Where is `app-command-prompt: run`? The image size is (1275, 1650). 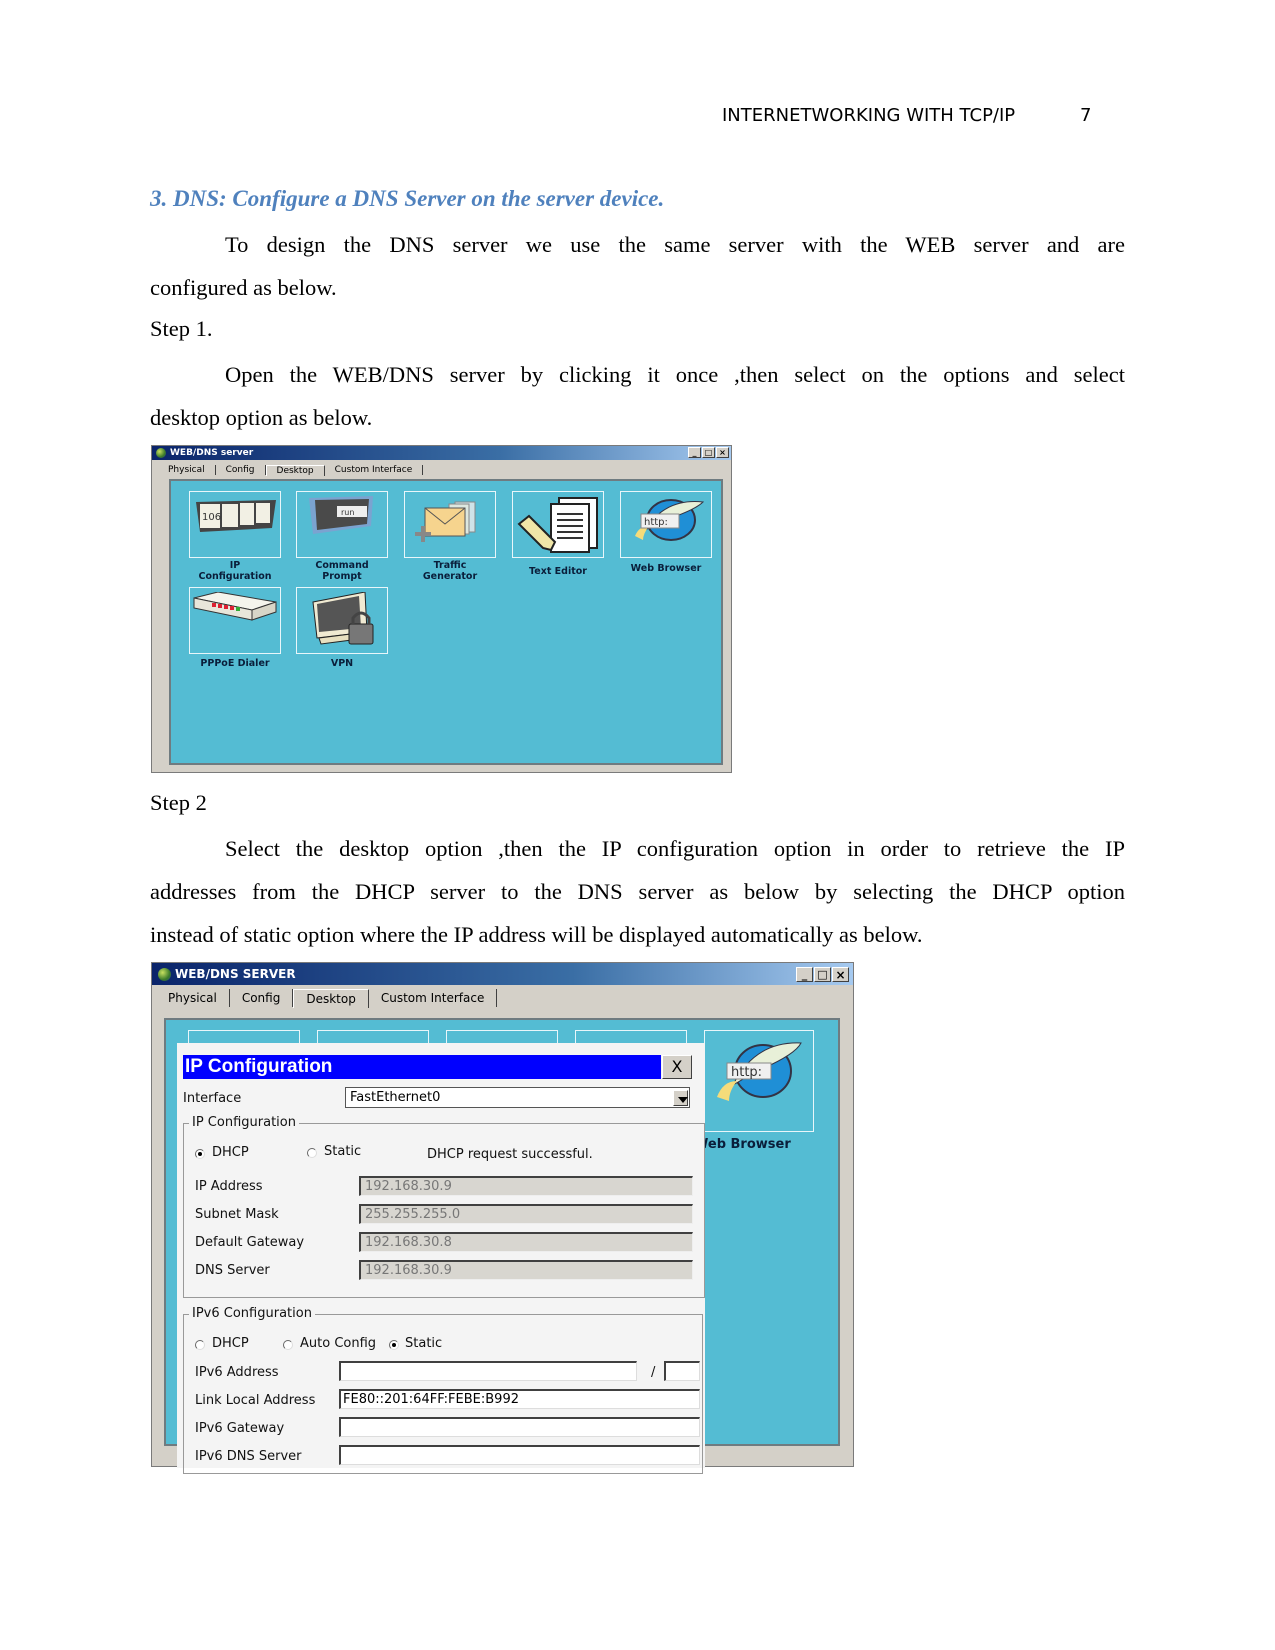
app-command-prompt: run is located at coordinates (342, 524).